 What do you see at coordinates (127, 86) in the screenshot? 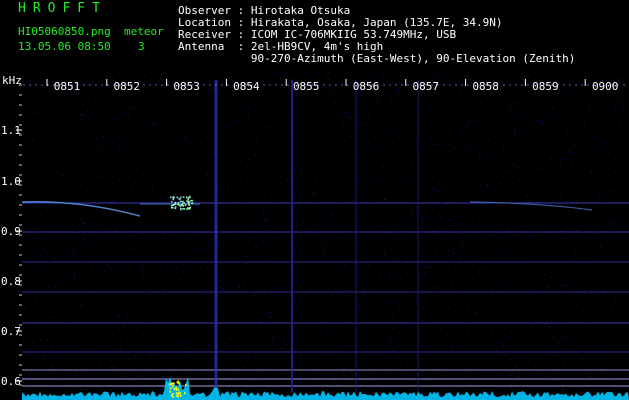
I see `x-tick-label: 0852` at bounding box center [127, 86].